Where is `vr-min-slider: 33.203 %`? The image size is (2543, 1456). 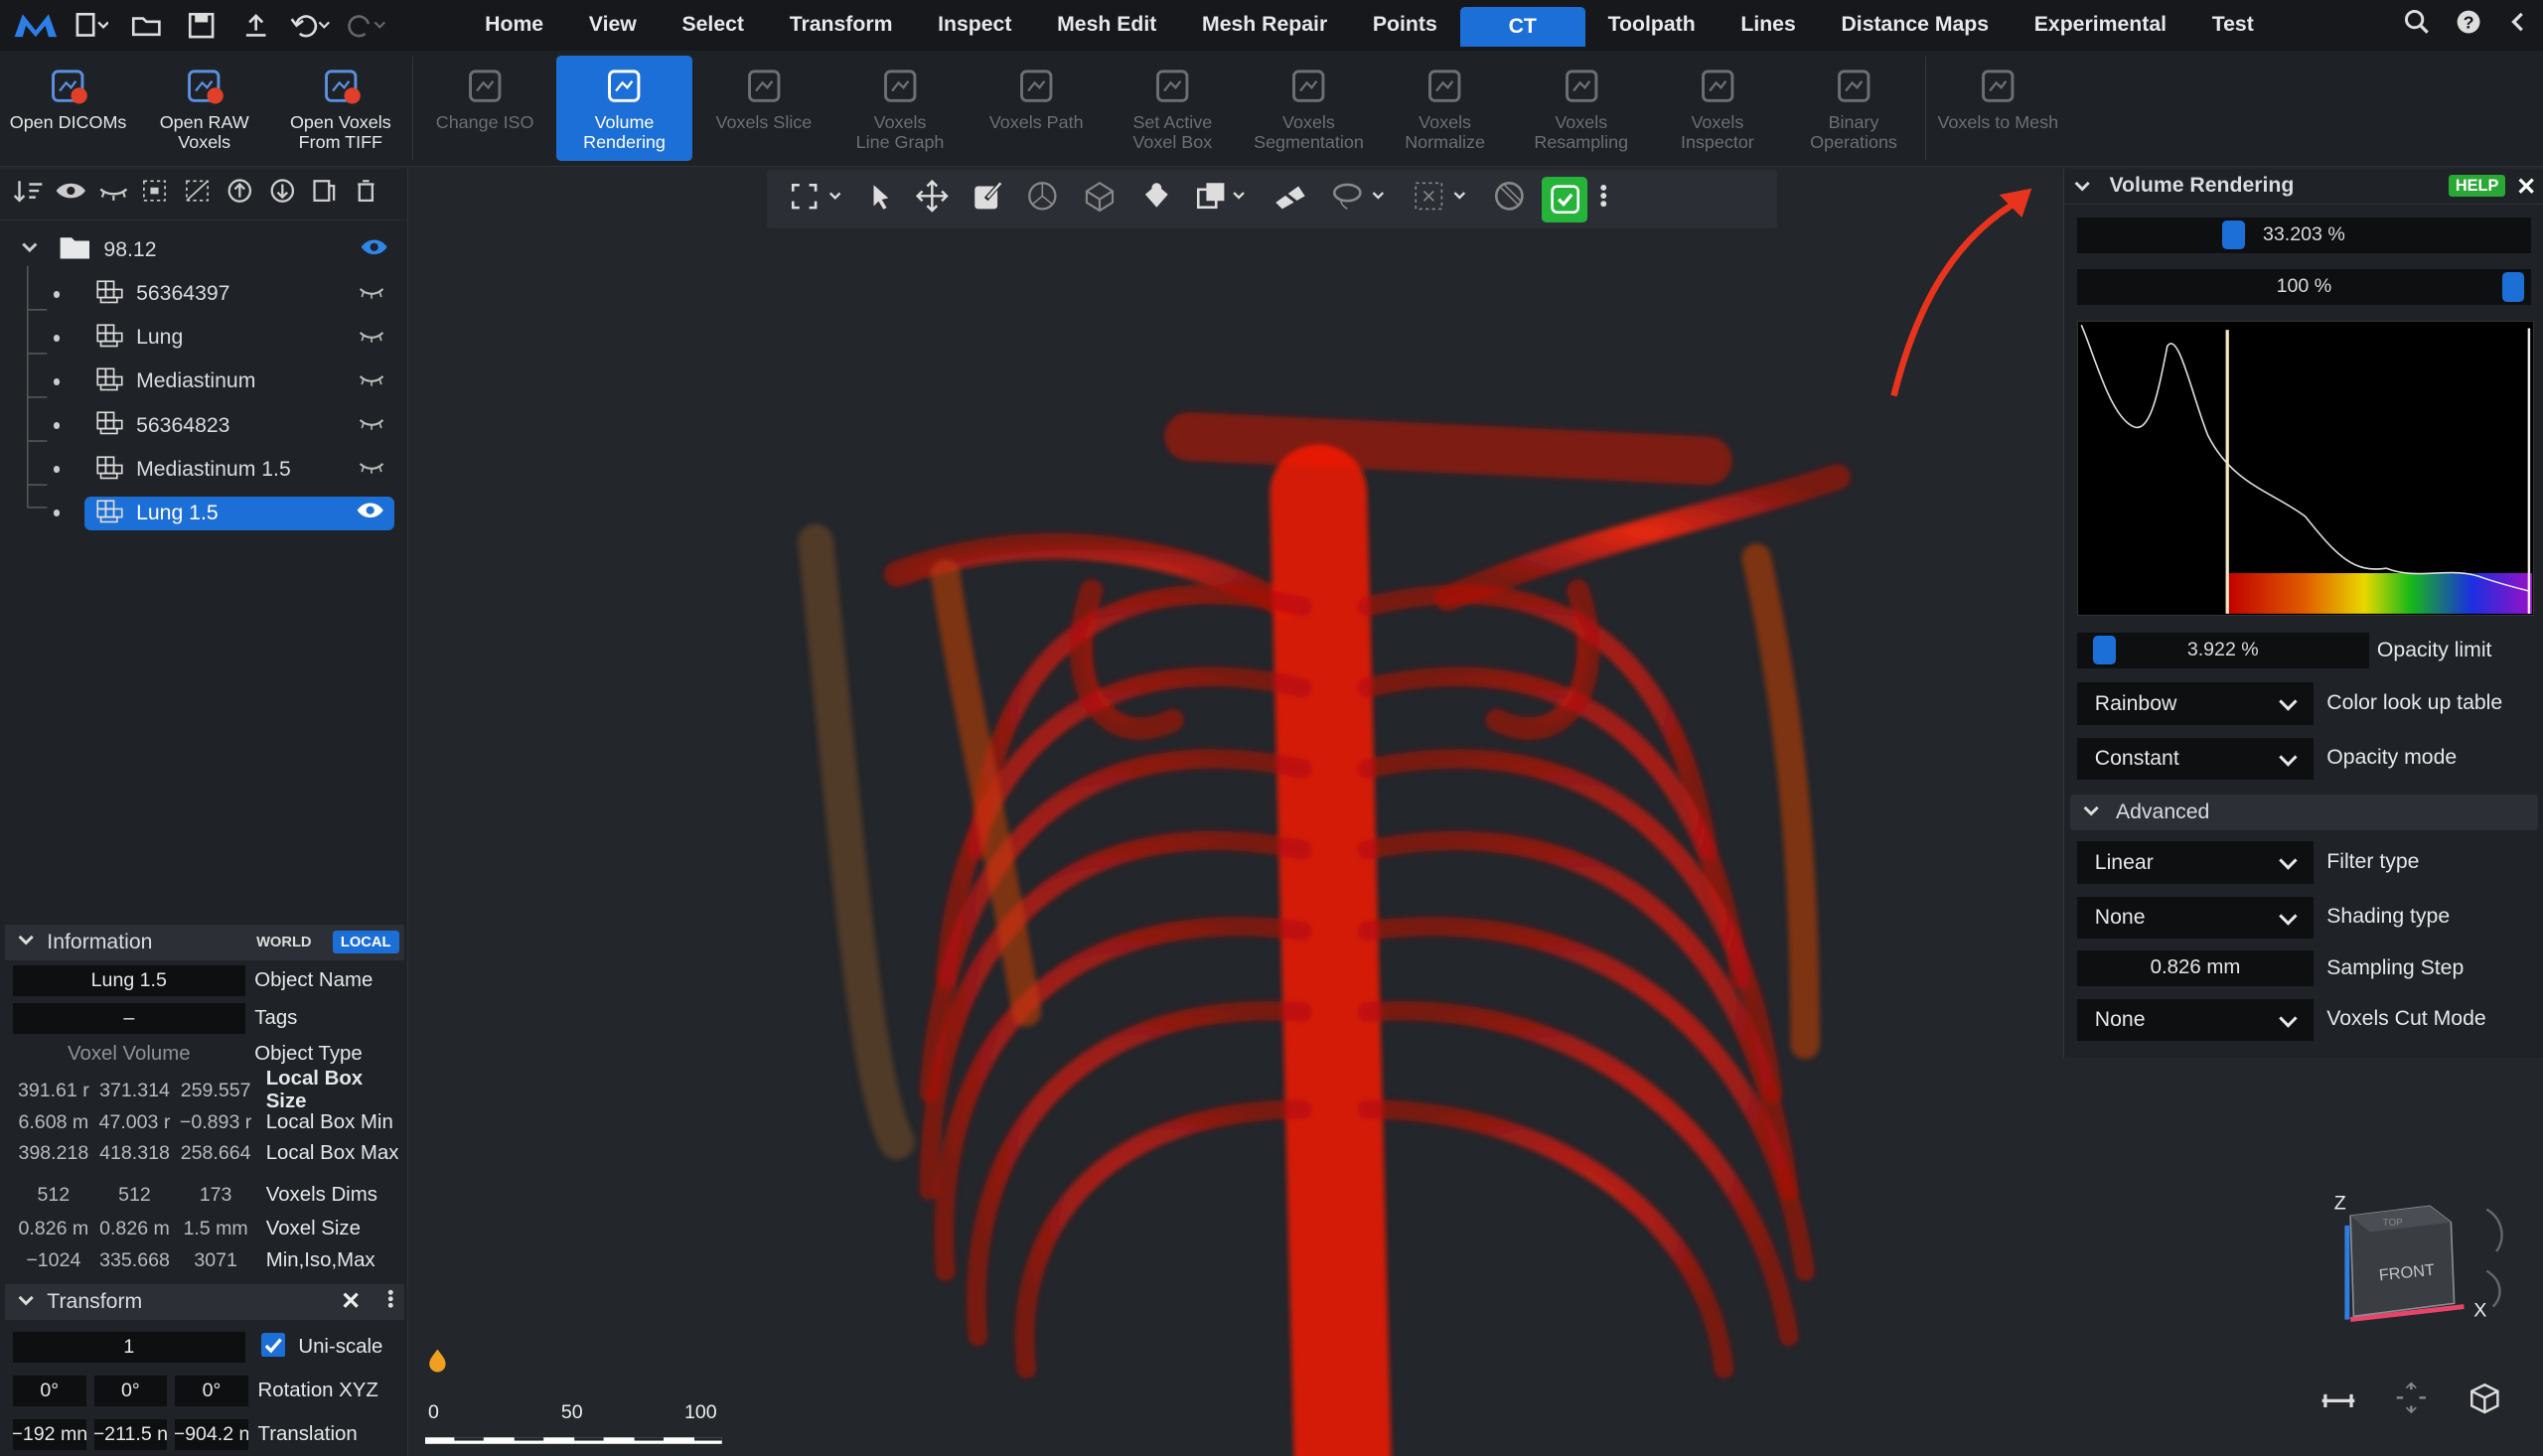
vr-min-slider: 33.203 % is located at coordinates (2303, 235).